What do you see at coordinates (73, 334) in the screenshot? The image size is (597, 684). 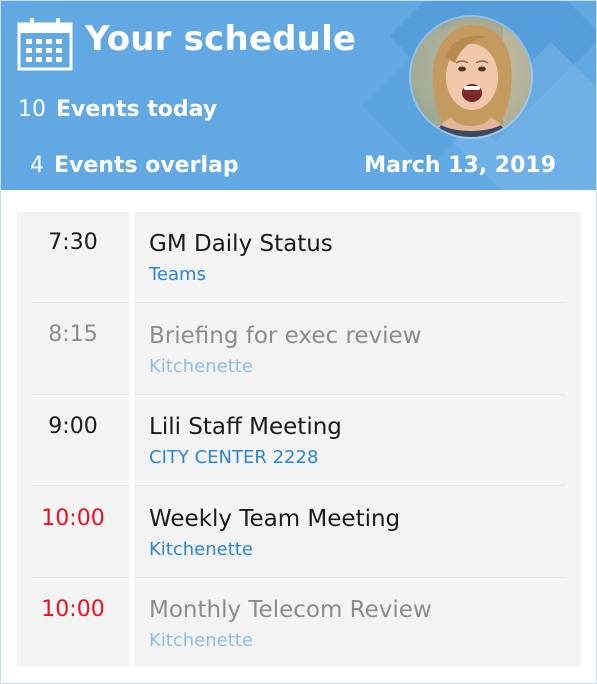 I see `event-time: 8:15` at bounding box center [73, 334].